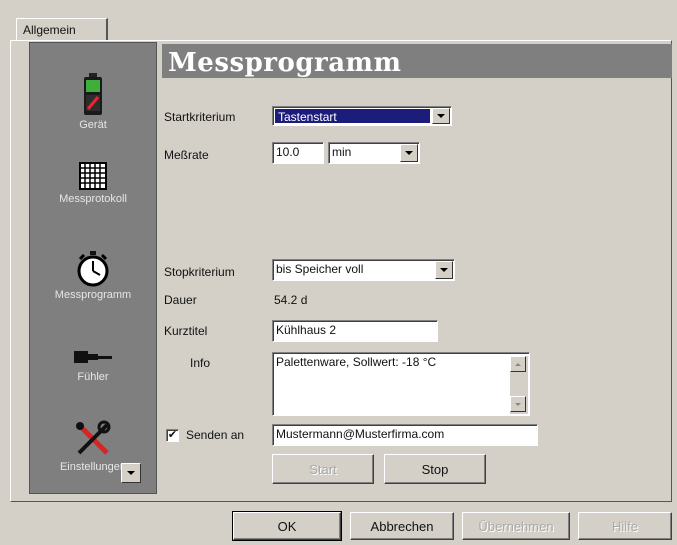 Image resolution: width=677 pixels, height=545 pixels. What do you see at coordinates (200, 117) in the screenshot?
I see `startkriterium-label: Startkriterium` at bounding box center [200, 117].